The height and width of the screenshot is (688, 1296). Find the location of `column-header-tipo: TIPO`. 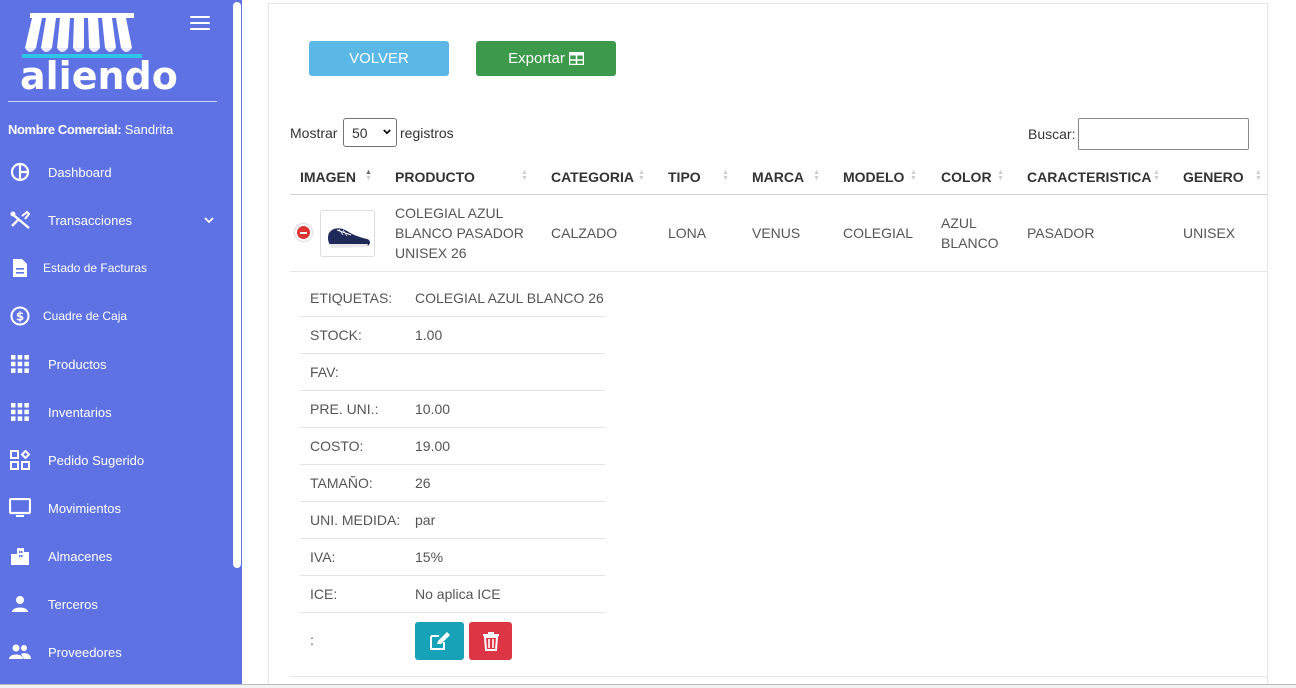

column-header-tipo: TIPO is located at coordinates (684, 177).